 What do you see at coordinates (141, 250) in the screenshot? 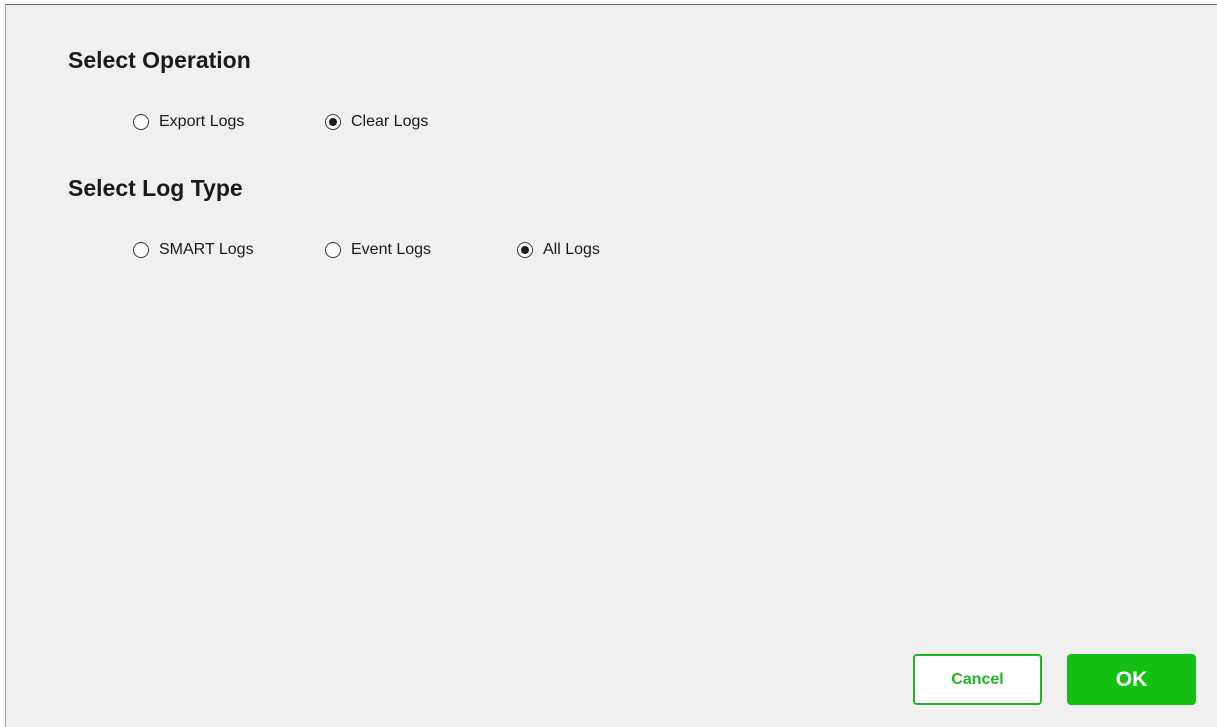
I see `smart-logs-radio-circle` at bounding box center [141, 250].